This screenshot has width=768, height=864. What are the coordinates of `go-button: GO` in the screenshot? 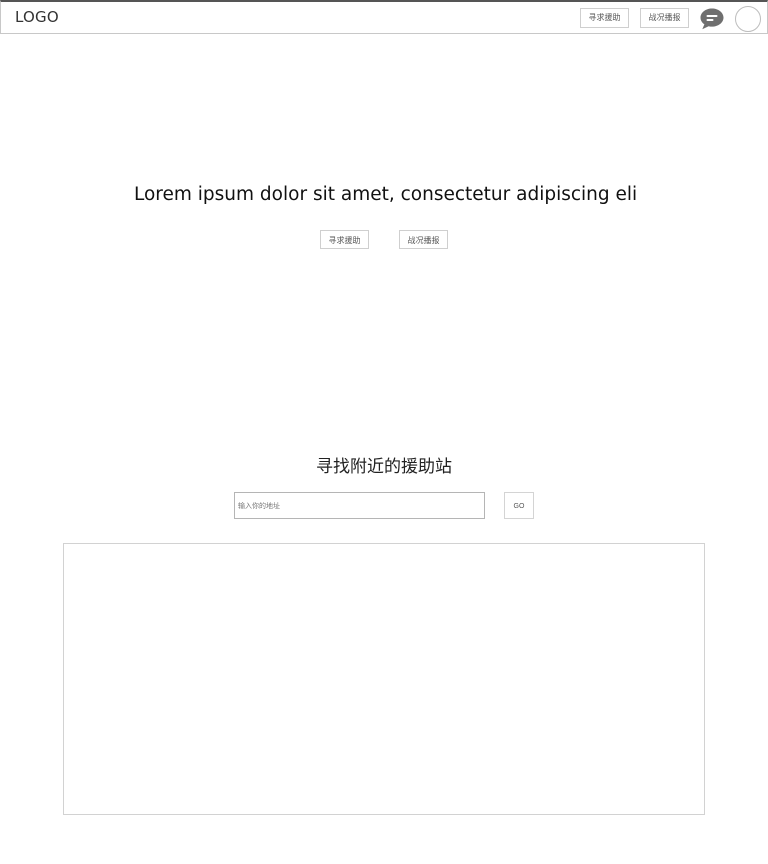 It's located at (519, 505).